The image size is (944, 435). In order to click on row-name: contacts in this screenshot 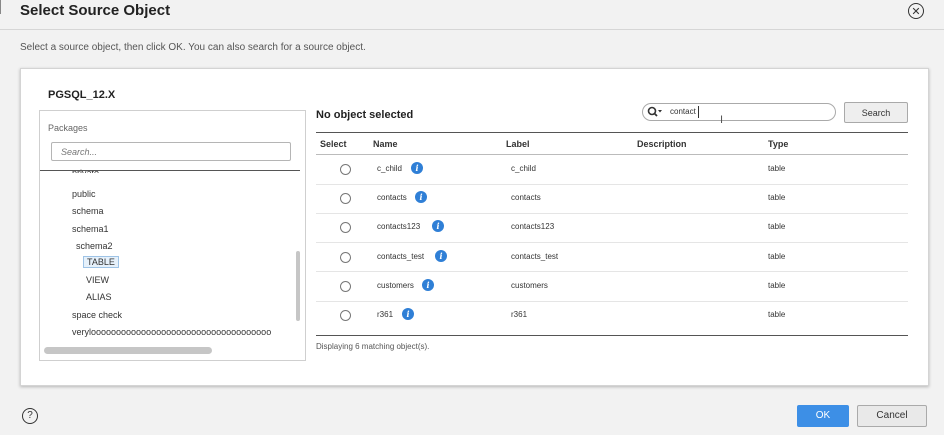, I will do `click(392, 197)`.